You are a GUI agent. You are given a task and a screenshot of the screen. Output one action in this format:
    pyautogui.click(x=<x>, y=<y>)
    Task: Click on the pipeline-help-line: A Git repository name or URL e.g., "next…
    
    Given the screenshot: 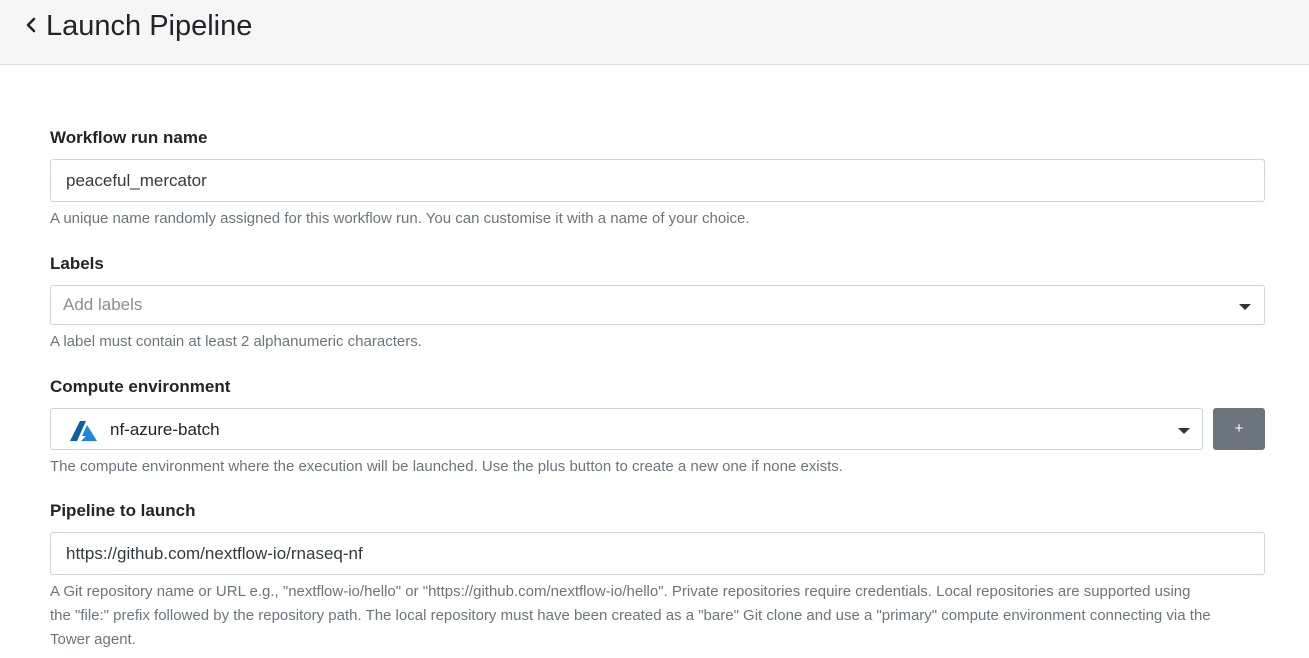 What is the action you would take?
    pyautogui.click(x=620, y=591)
    